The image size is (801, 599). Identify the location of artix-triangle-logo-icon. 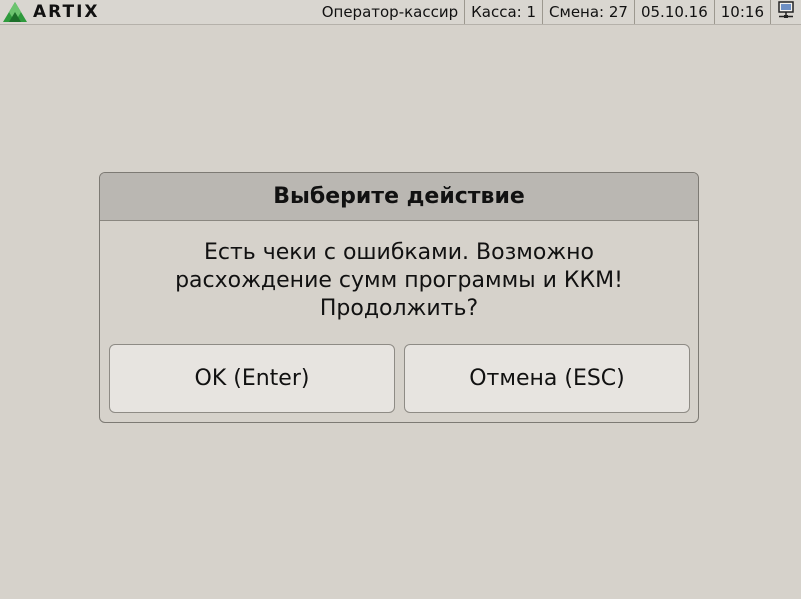
(15, 12).